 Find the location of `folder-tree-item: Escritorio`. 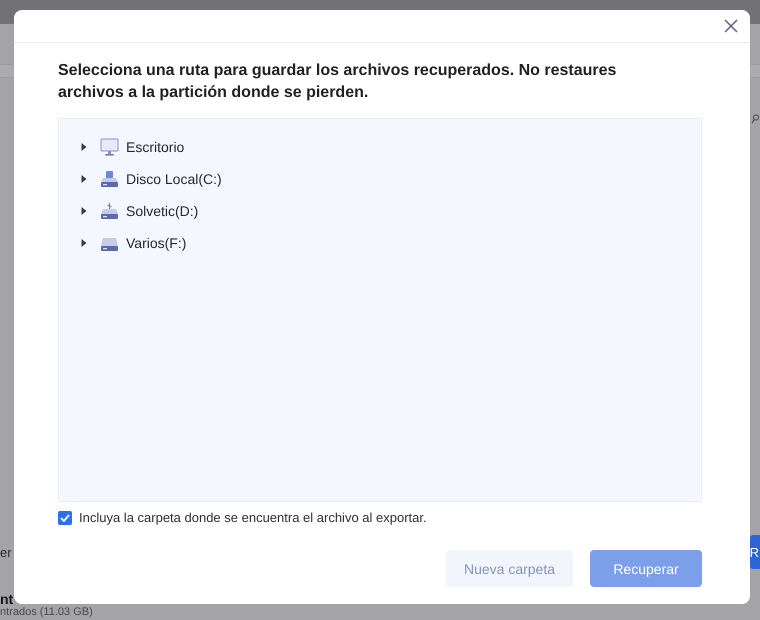

folder-tree-item: Escritorio is located at coordinates (135, 147).